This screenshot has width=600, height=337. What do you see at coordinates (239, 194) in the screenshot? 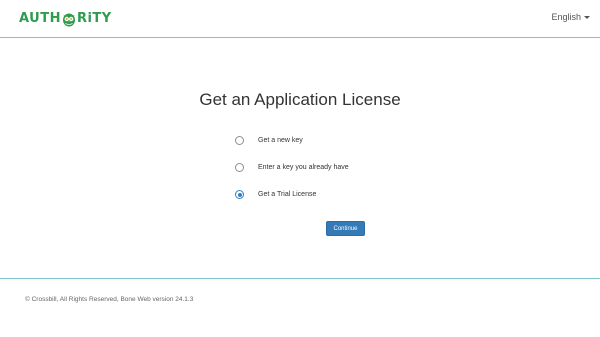
I see `radio-trial-license` at bounding box center [239, 194].